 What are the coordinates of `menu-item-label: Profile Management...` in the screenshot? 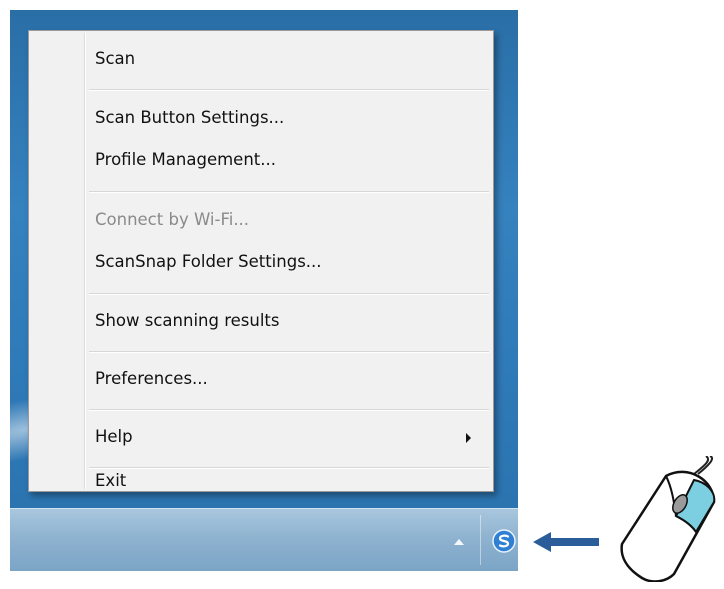 It's located at (185, 159).